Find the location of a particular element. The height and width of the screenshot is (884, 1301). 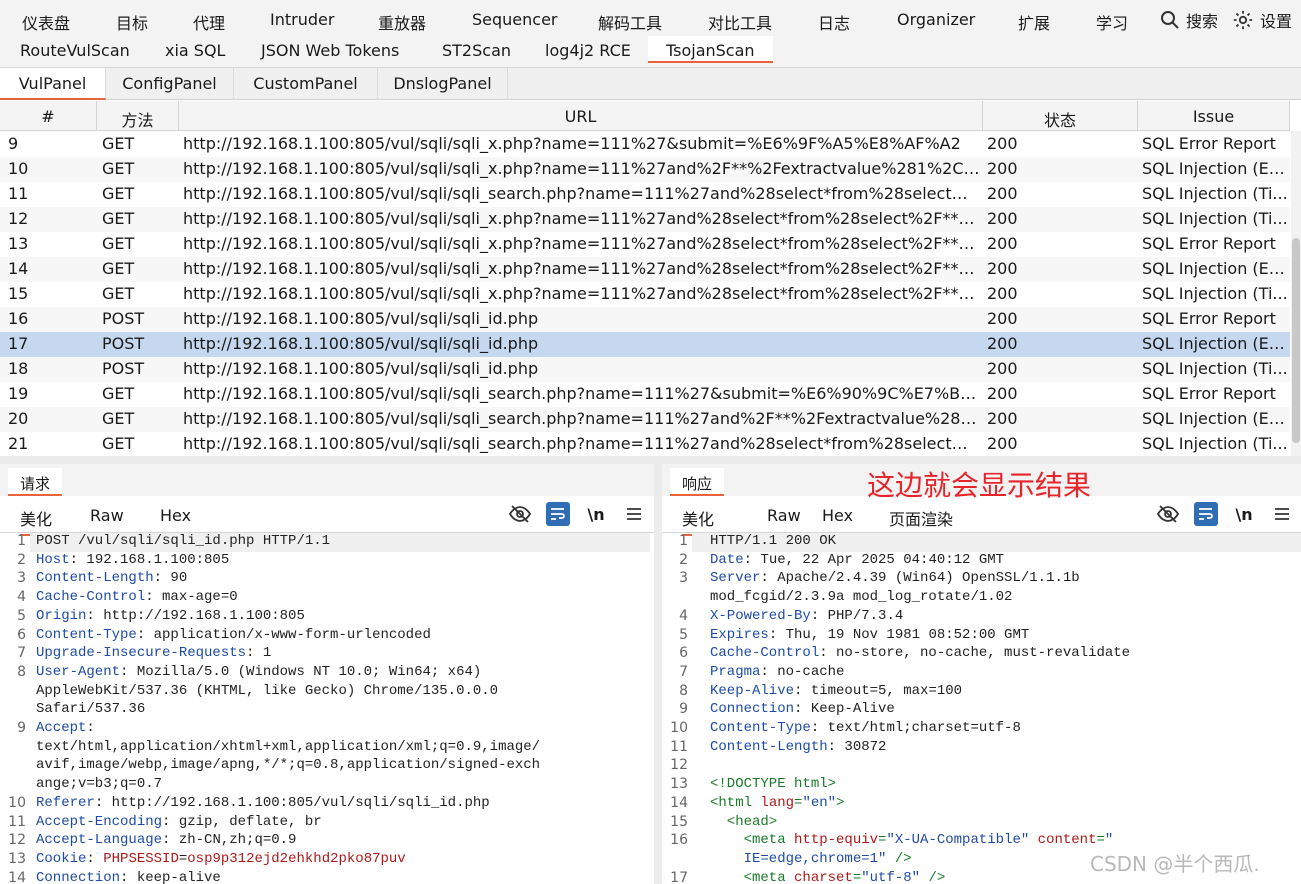

ext-tab-3: ST2Scan is located at coordinates (476, 50).